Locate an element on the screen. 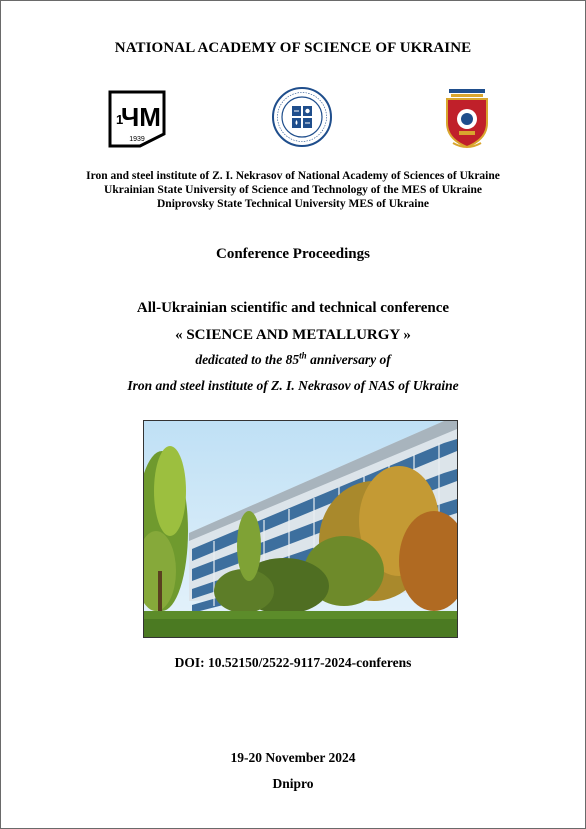 This screenshot has width=586, height=829. conference-city: Dnipro is located at coordinates (293, 783).